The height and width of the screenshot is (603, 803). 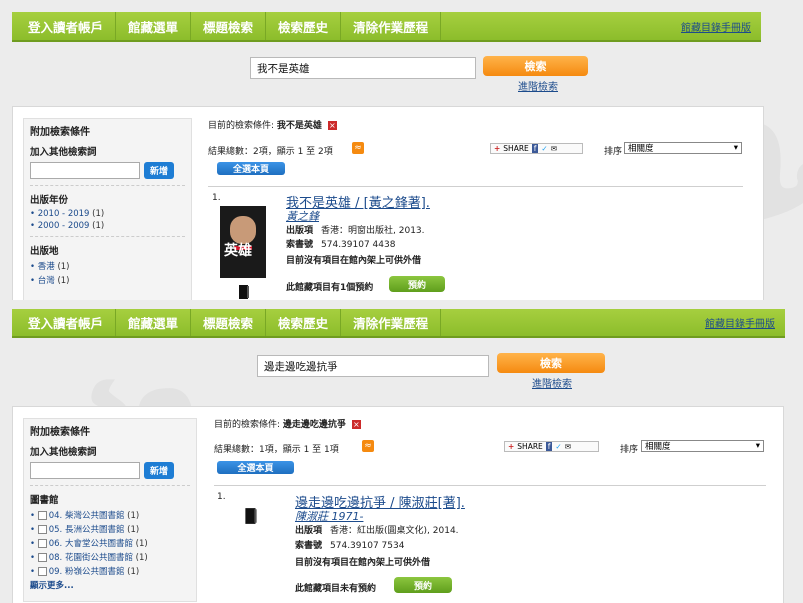 I want to click on facet-heading-year: 出版年份, so click(x=49, y=200).